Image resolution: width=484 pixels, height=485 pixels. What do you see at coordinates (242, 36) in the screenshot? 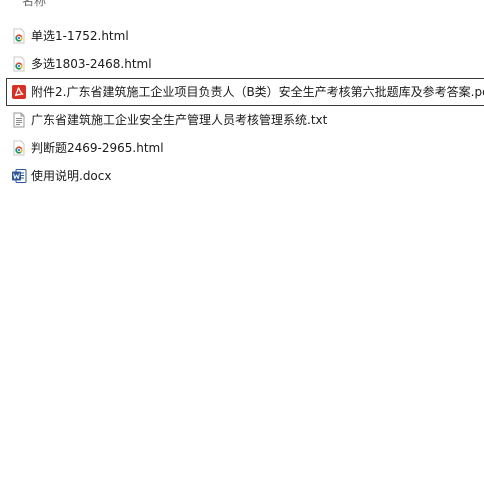
I see `file-row: 单选1-1752.html` at bounding box center [242, 36].